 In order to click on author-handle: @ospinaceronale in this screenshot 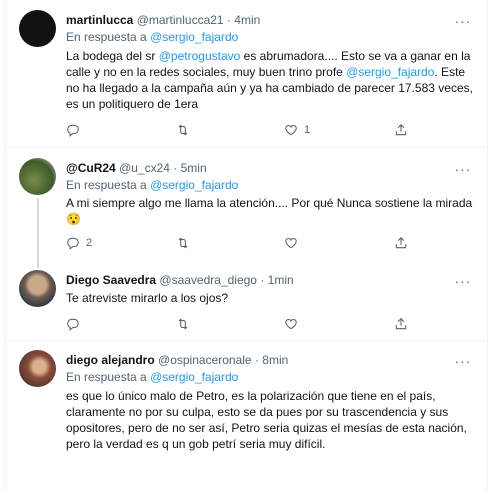, I will do `click(205, 360)`.